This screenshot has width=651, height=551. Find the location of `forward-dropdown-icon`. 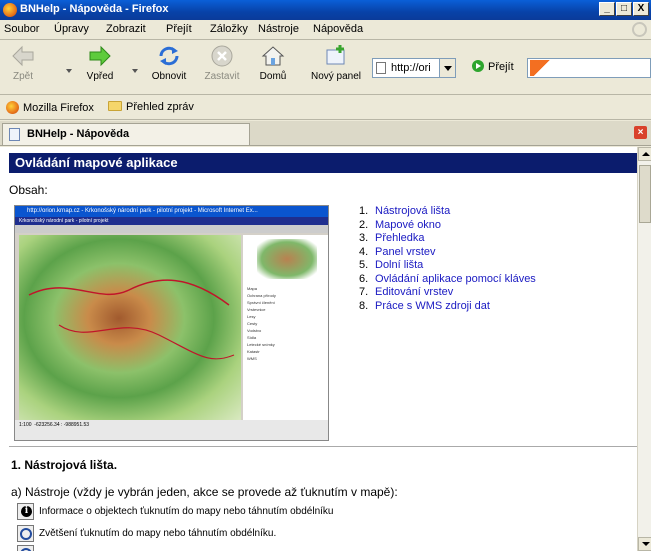

forward-dropdown-icon is located at coordinates (135, 71).